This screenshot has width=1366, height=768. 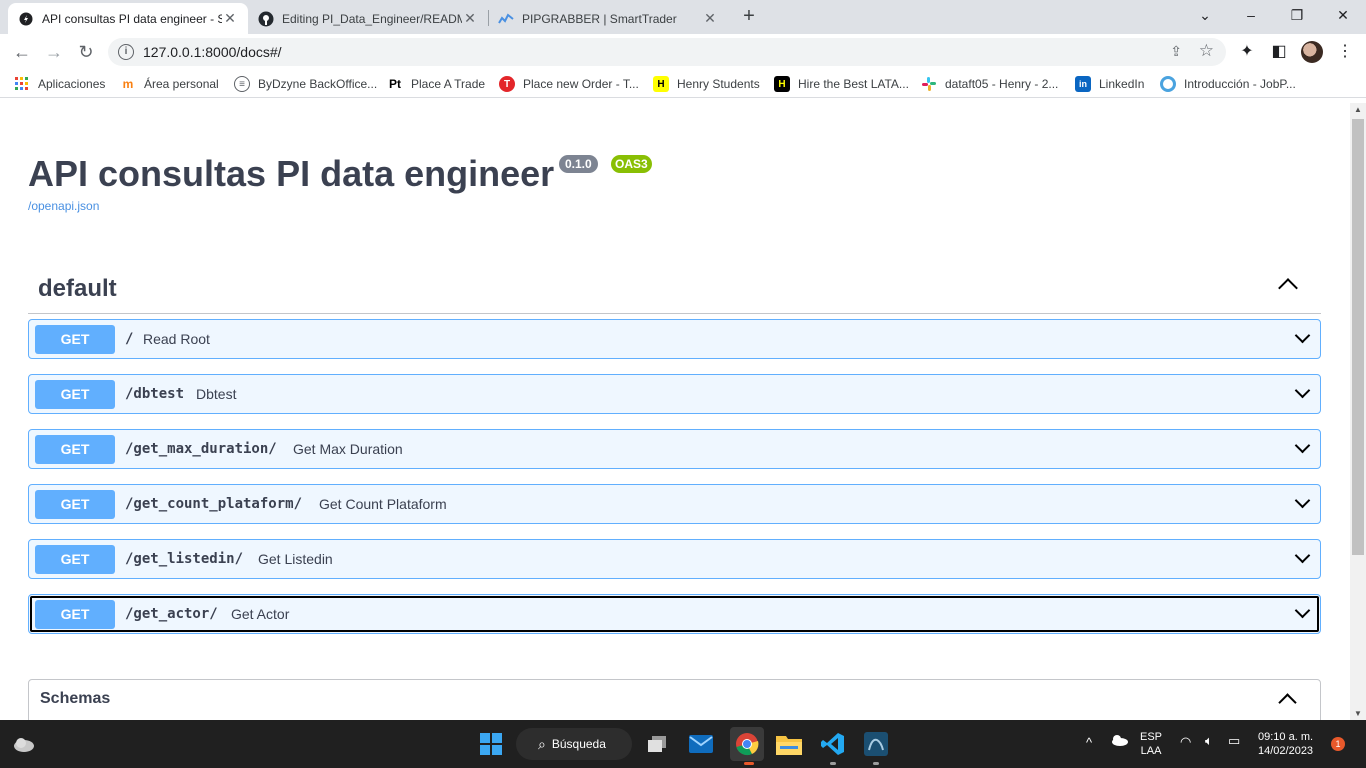 I want to click on tray-overflow-chevron-icon: ^, so click(x=1089, y=743).